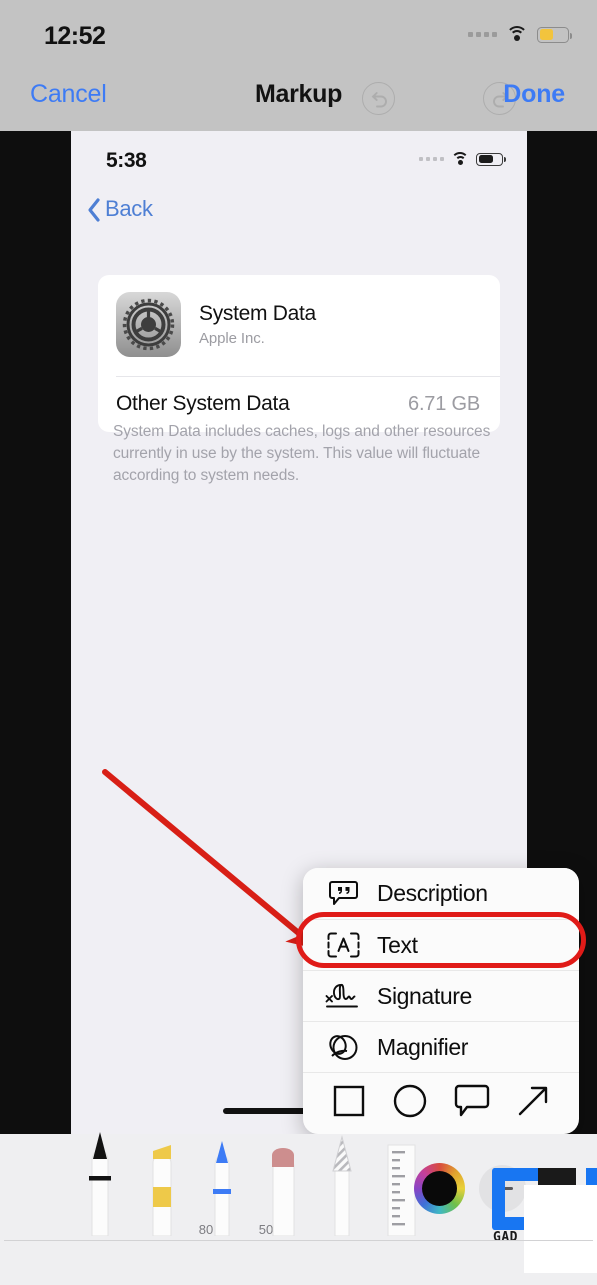 The image size is (597, 1285). I want to click on markup-add-popup-menu: Description Text Signature Magnifier, so click(441, 1009).